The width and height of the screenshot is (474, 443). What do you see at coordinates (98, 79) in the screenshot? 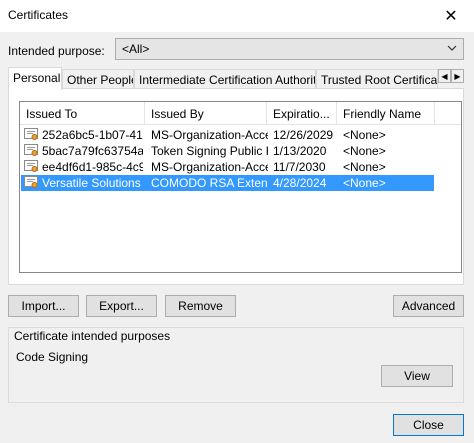
I see `tab-other-people: Other People` at bounding box center [98, 79].